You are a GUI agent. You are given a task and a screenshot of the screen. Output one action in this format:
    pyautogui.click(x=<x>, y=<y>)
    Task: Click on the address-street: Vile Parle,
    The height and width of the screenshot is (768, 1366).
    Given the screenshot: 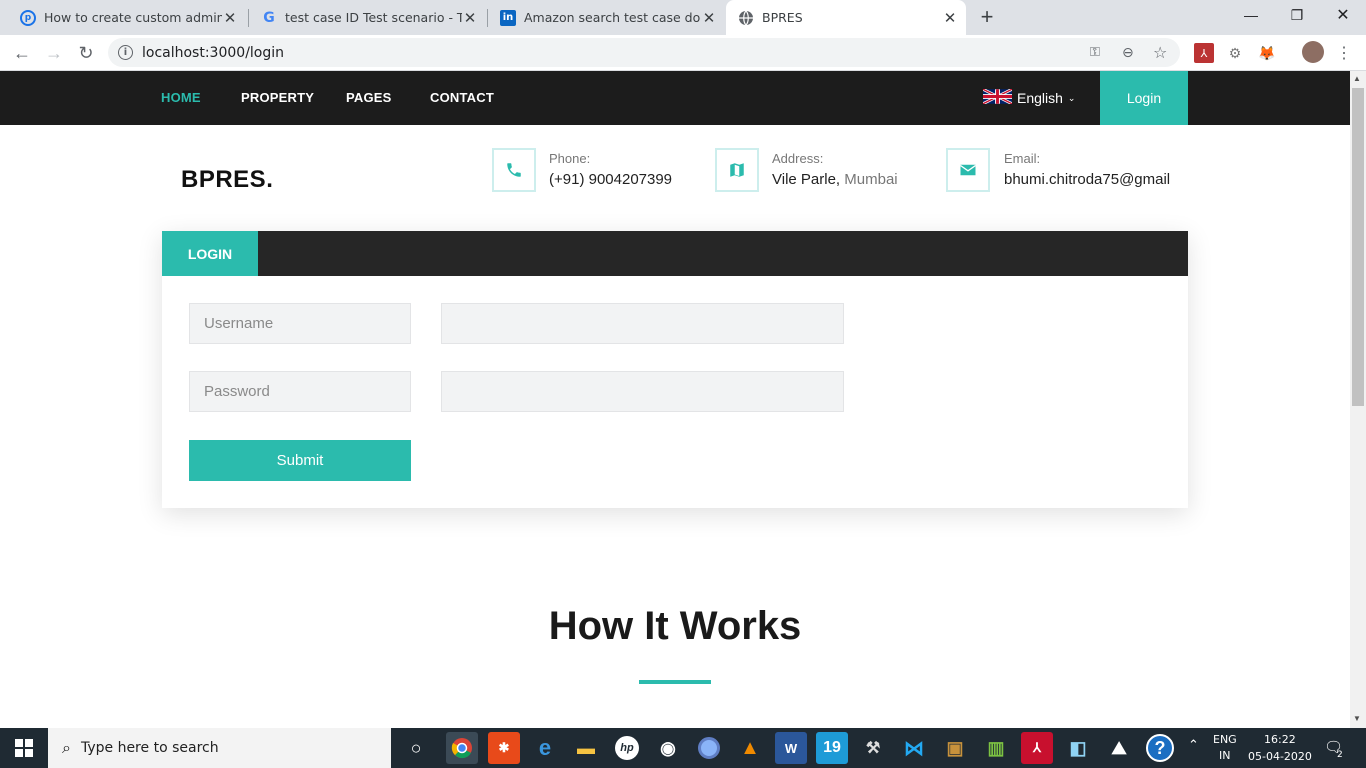 What is the action you would take?
    pyautogui.click(x=806, y=179)
    